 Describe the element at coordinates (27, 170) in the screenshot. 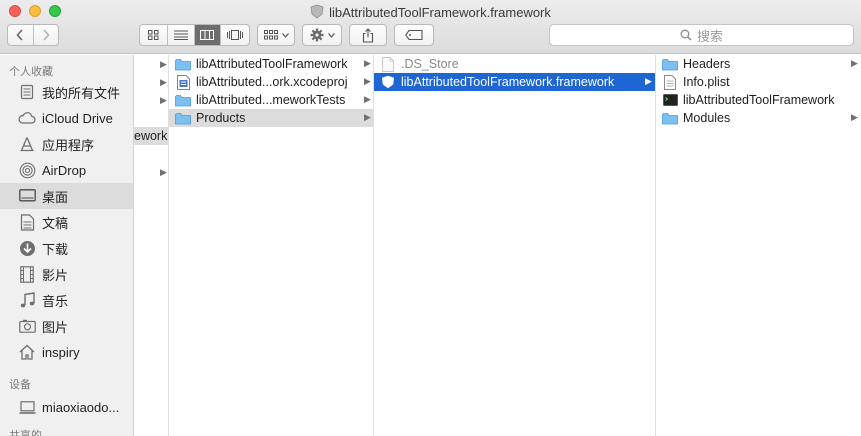

I see `airdrop-icon` at that location.